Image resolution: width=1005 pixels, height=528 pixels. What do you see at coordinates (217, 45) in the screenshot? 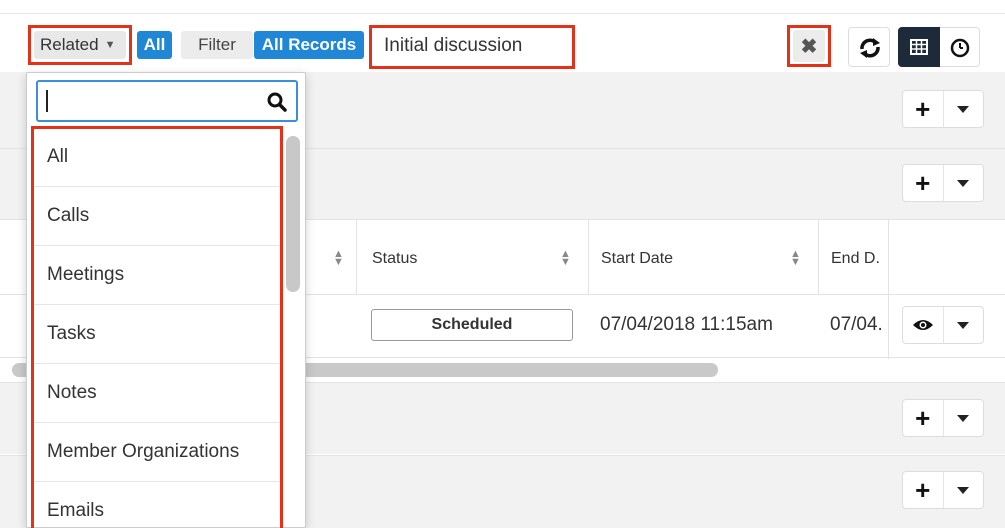
I see `filter-label: Filter` at bounding box center [217, 45].